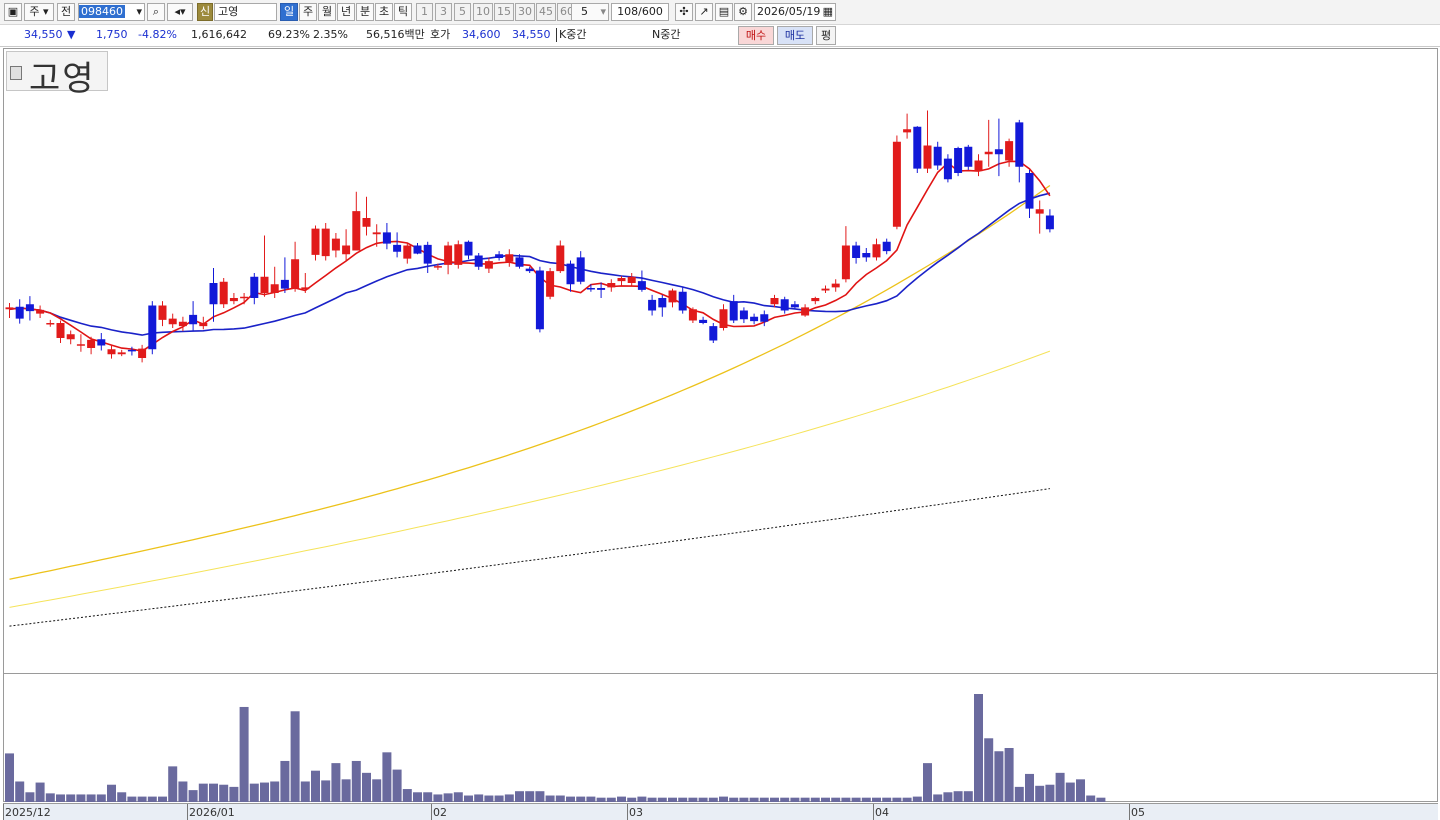 The height and width of the screenshot is (820, 1440). I want to click on ma240-line, so click(529, 557).